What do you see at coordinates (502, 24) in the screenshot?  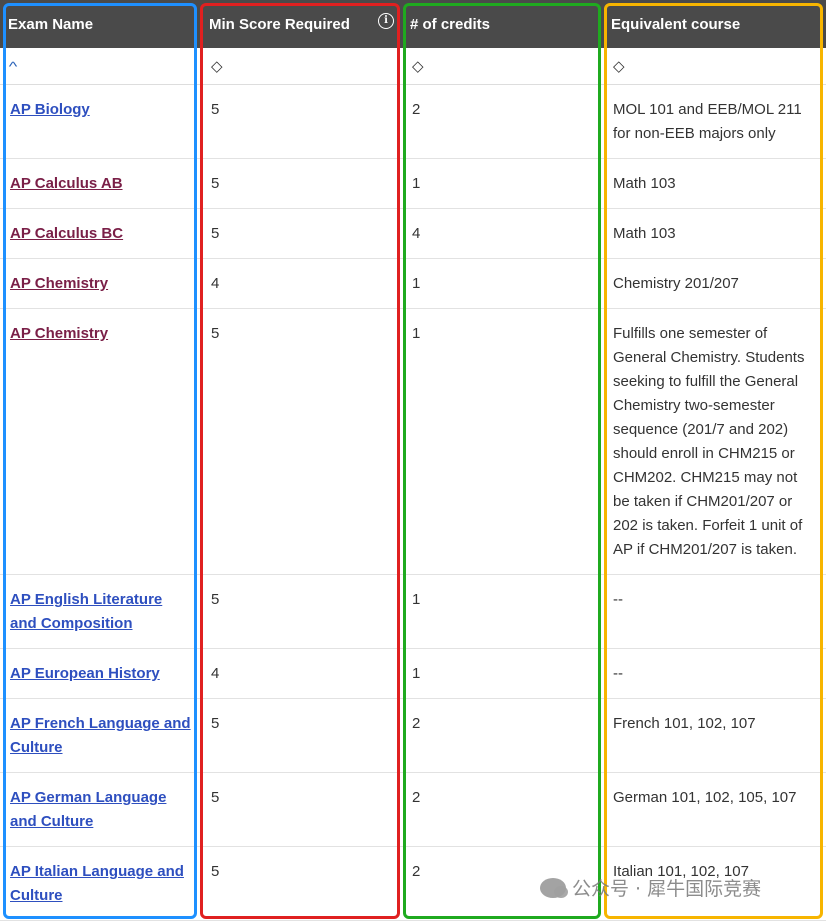 I see `header-credits: # of credits` at bounding box center [502, 24].